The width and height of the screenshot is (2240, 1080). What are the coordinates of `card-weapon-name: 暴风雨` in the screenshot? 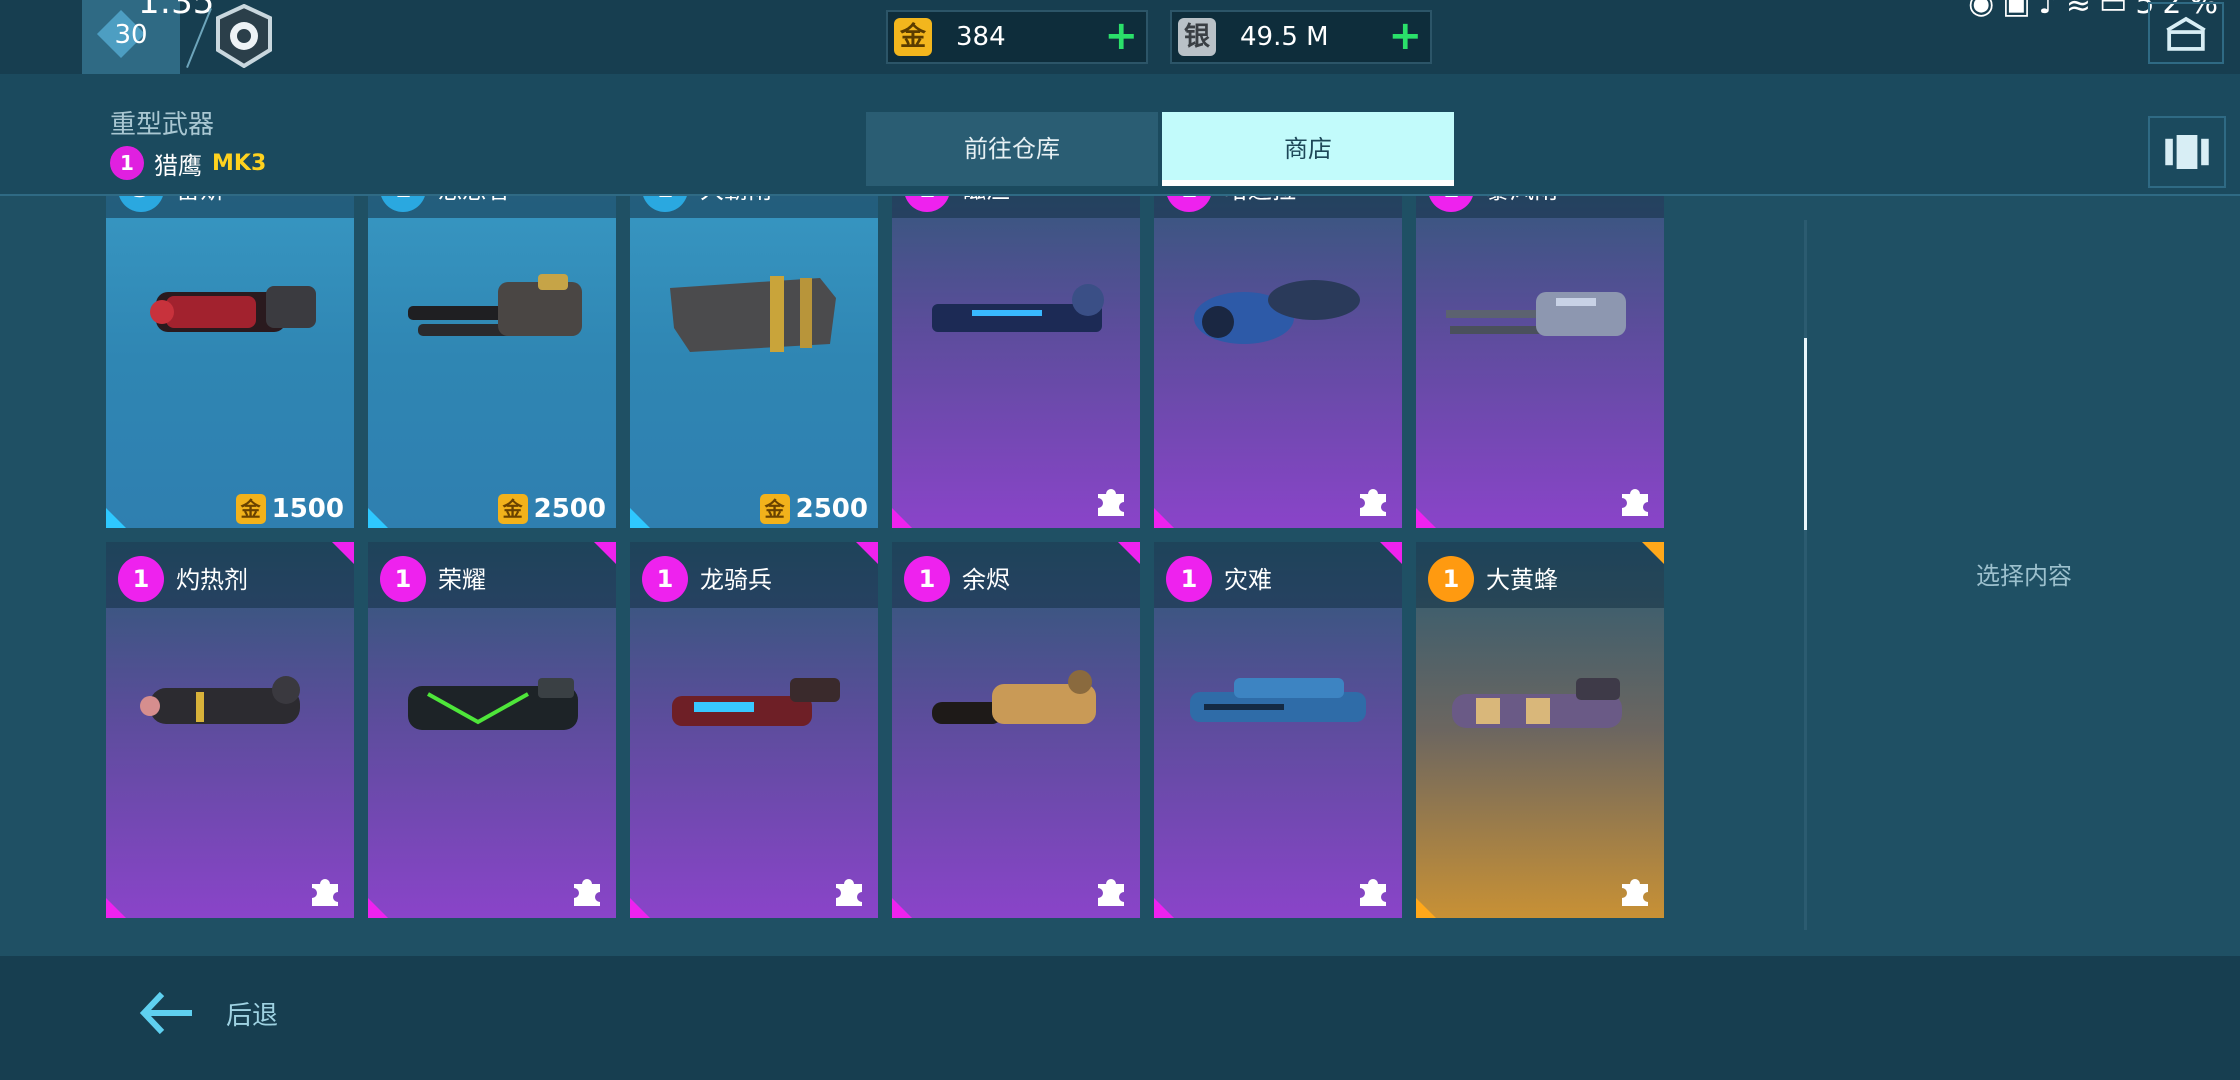 It's located at (1522, 200).